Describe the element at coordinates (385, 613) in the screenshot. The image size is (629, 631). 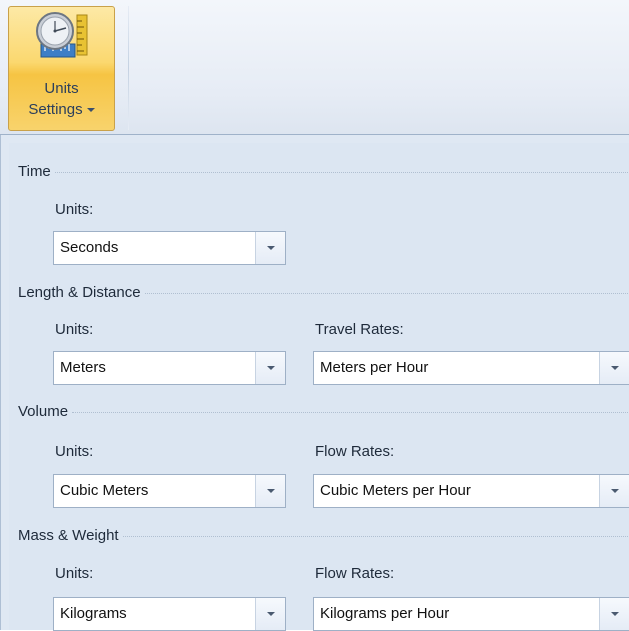
I see `mass-flow-rates-value: Kilograms per Hour` at that location.